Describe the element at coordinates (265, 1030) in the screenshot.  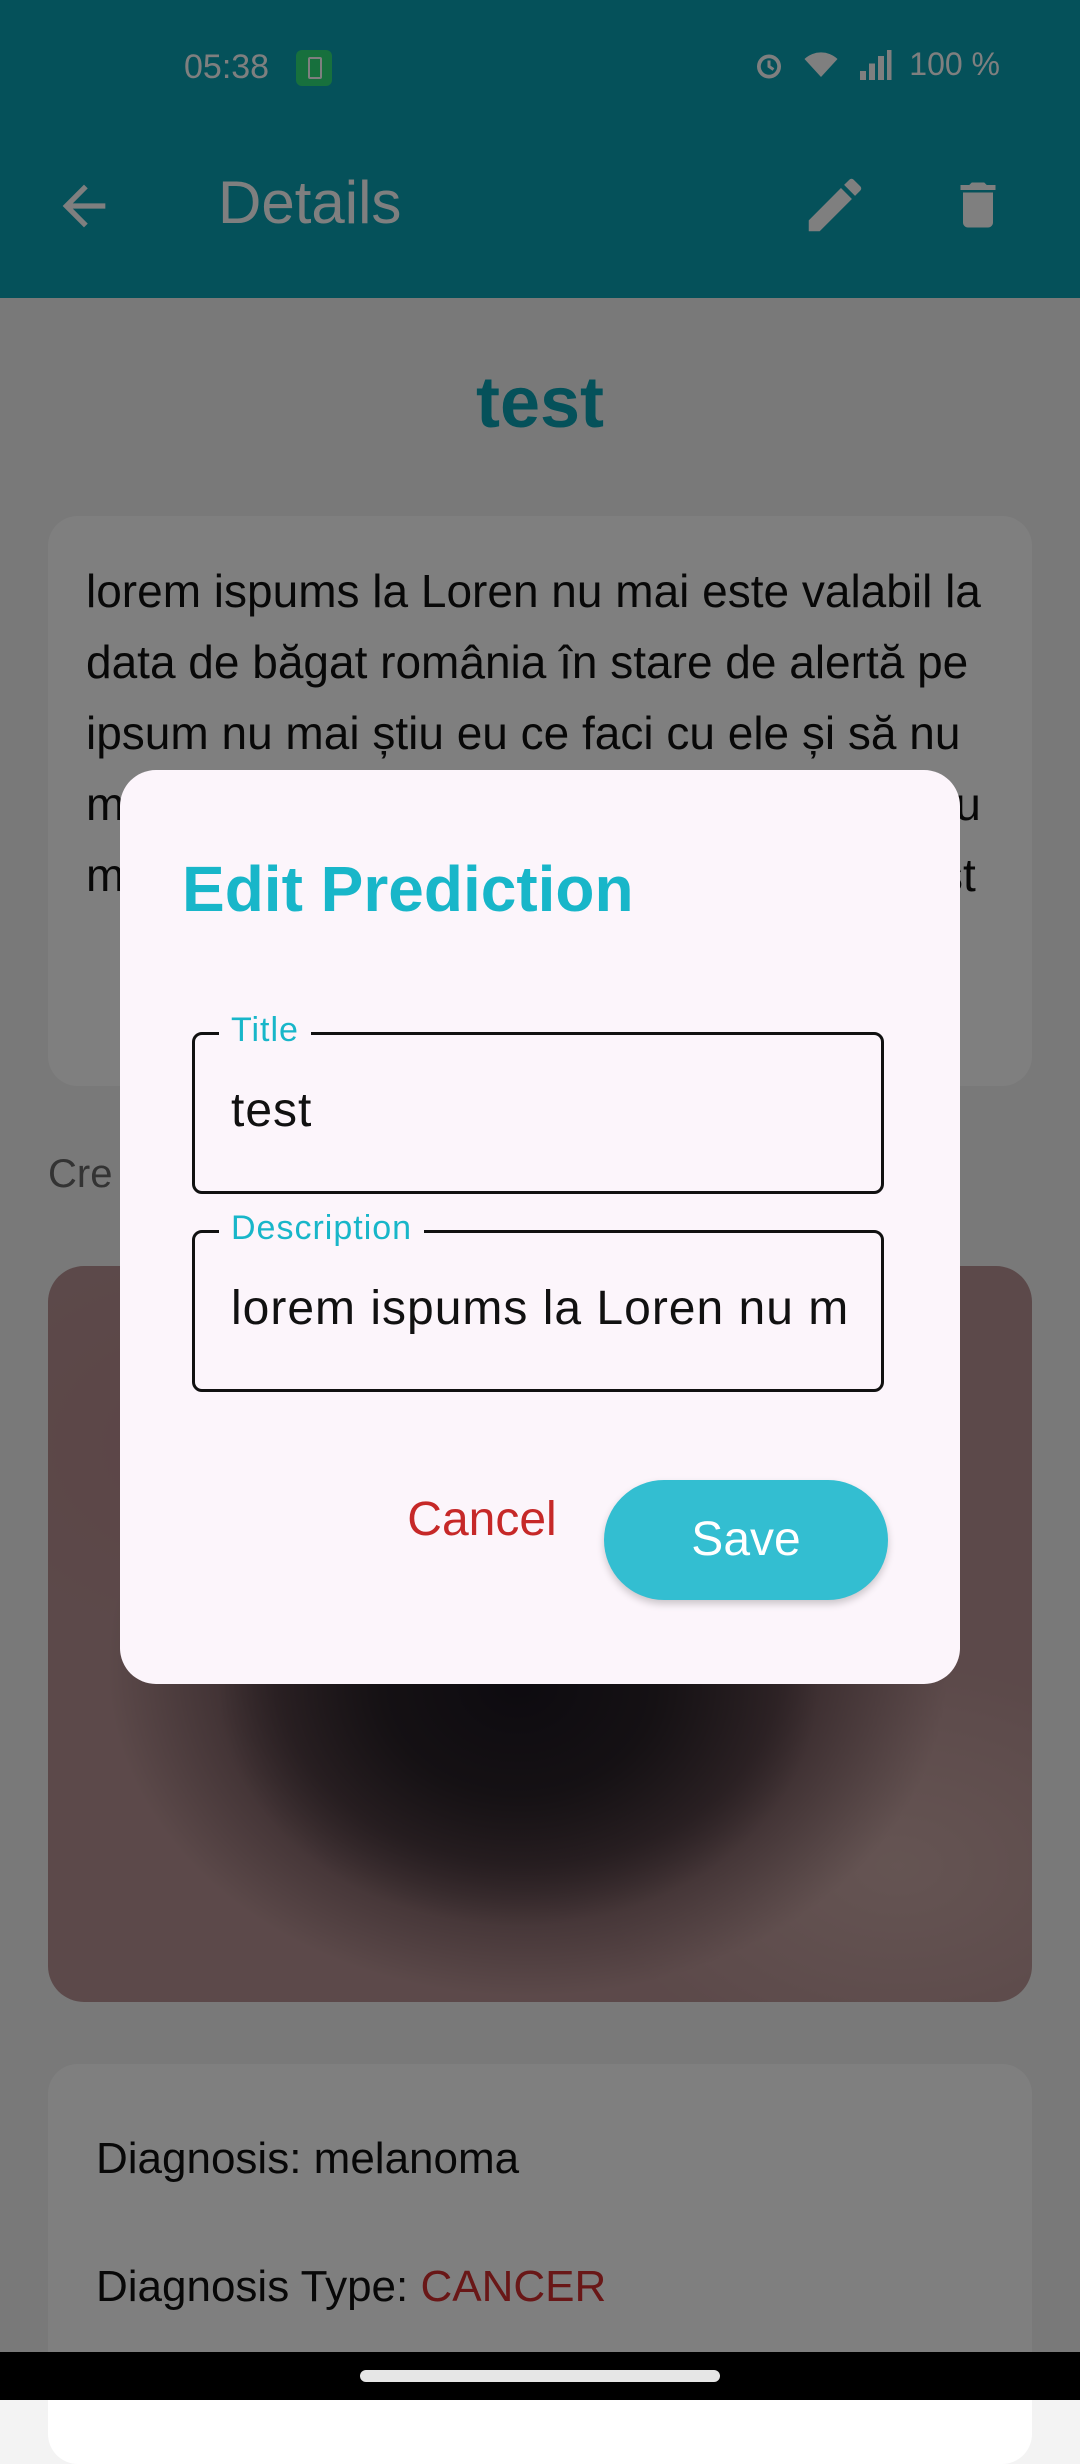
I see `title-field-label: Title` at that location.